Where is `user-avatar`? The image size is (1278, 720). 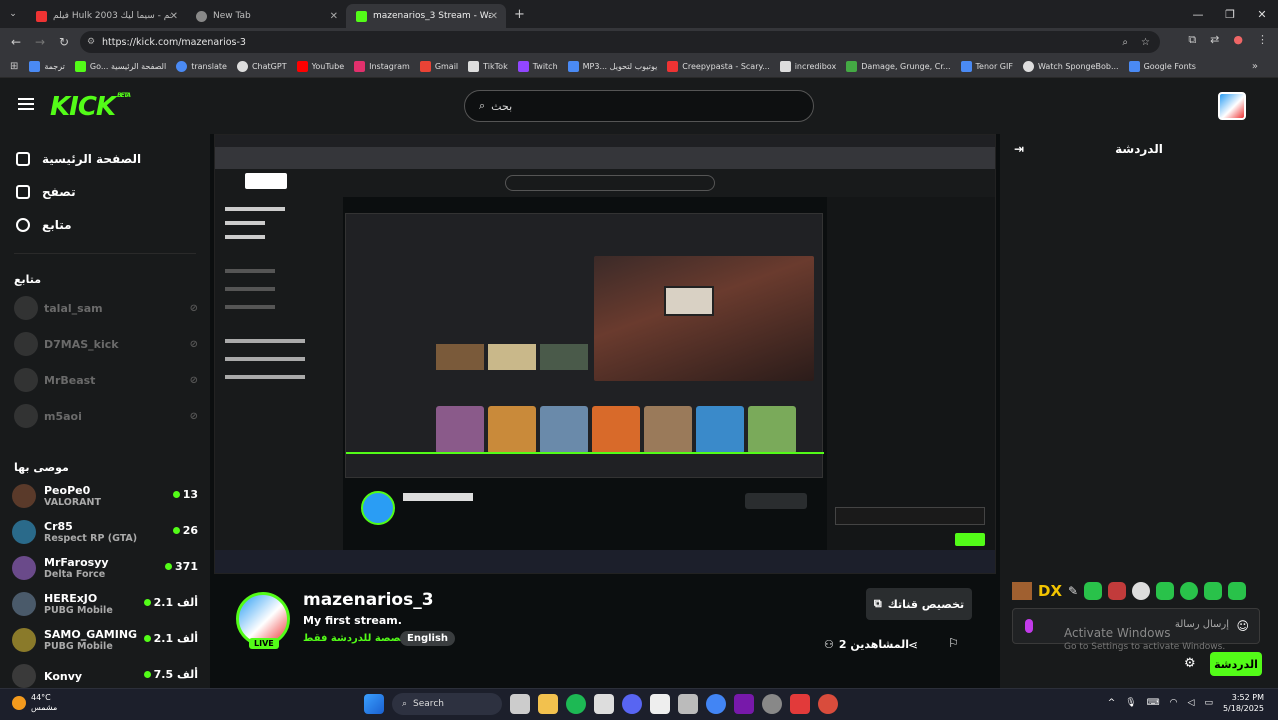
user-avatar is located at coordinates (1232, 106).